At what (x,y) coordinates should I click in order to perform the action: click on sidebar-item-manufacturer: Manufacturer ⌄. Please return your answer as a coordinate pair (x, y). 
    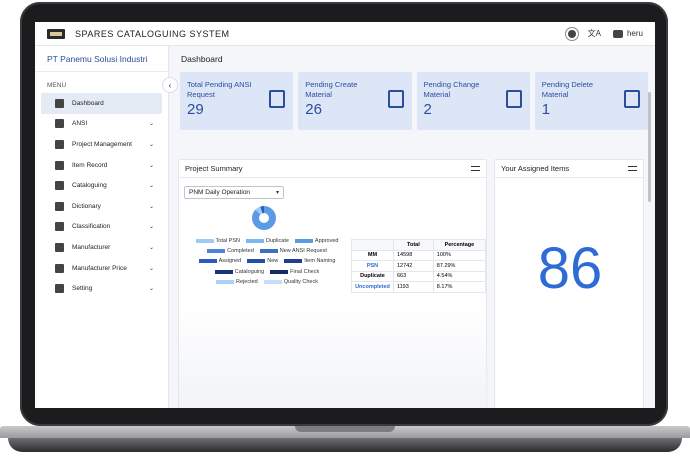
    Looking at the image, I should click on (101, 247).